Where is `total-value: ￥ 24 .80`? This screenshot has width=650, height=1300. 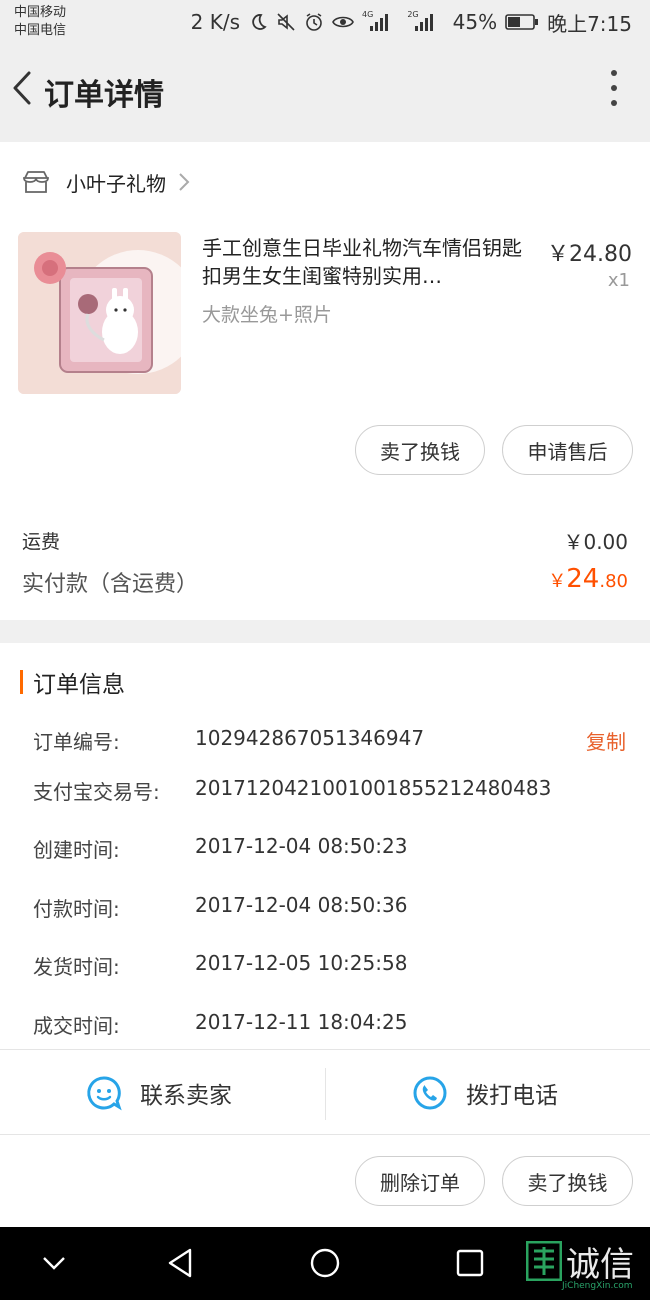
total-value: ￥ 24 .80 is located at coordinates (588, 579).